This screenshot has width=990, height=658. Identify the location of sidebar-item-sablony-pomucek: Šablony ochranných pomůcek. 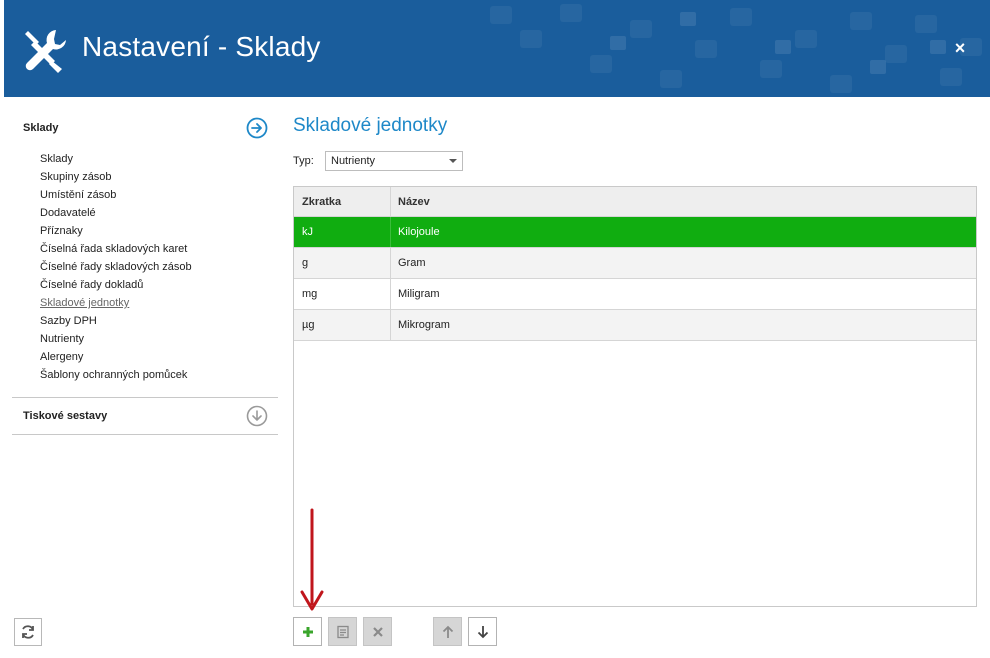
(159, 375).